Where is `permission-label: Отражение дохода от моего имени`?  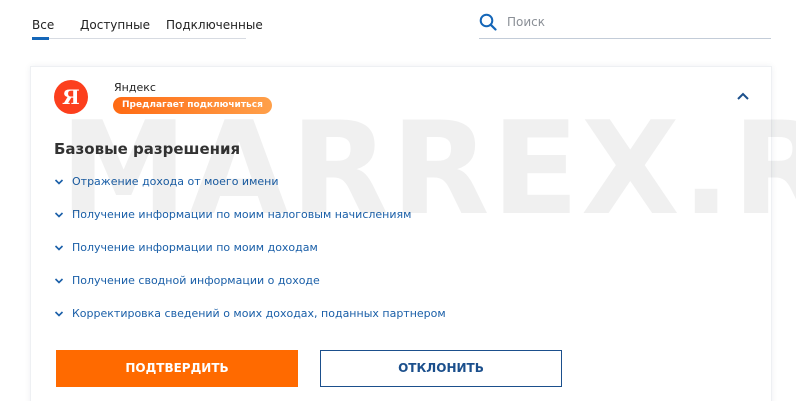 permission-label: Отражение дохода от моего имени is located at coordinates (175, 181).